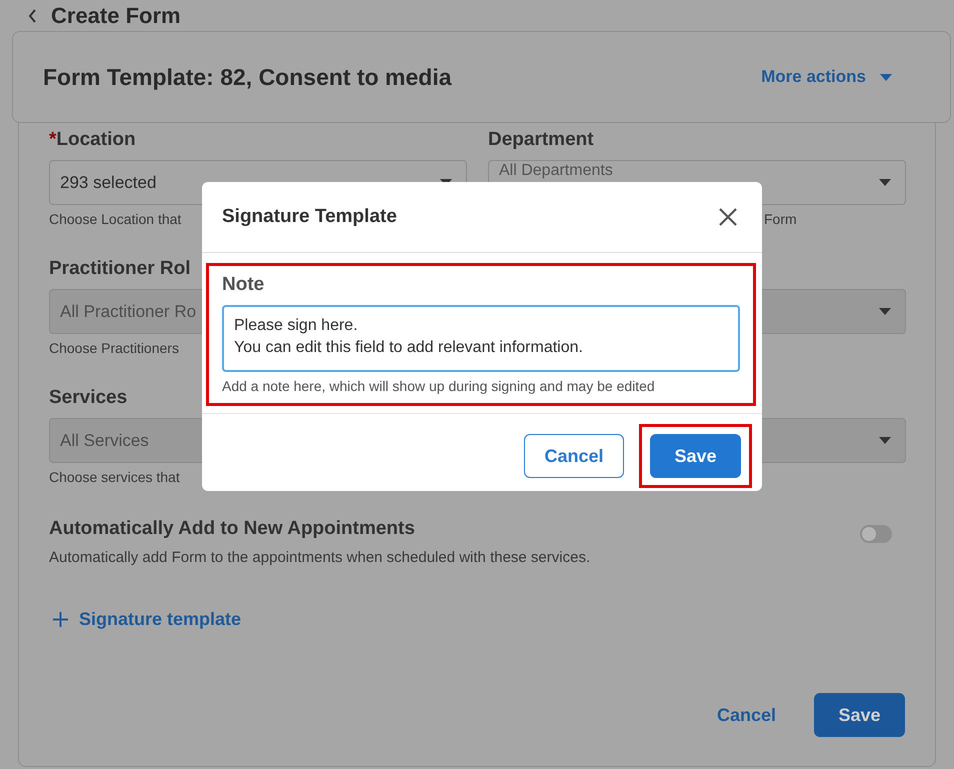 The width and height of the screenshot is (954, 769). What do you see at coordinates (319, 557) in the screenshot?
I see `auto-add-description: Automatically add Form to the appointments when scheduled with these services.` at bounding box center [319, 557].